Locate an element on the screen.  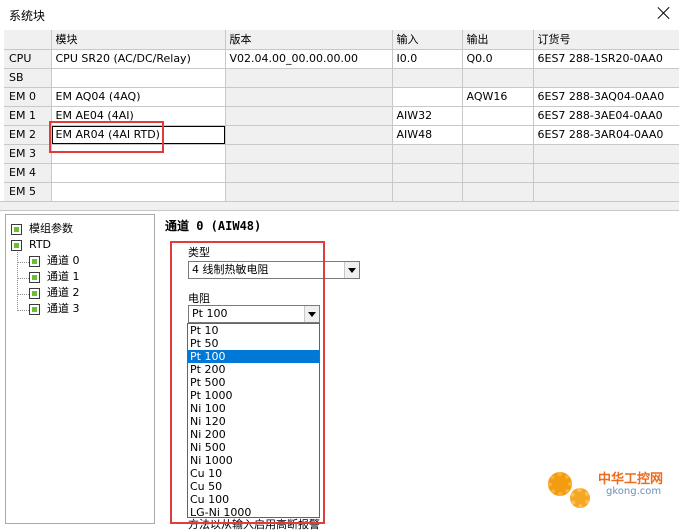
row-header-slot: EM 2 is located at coordinates (28, 135).